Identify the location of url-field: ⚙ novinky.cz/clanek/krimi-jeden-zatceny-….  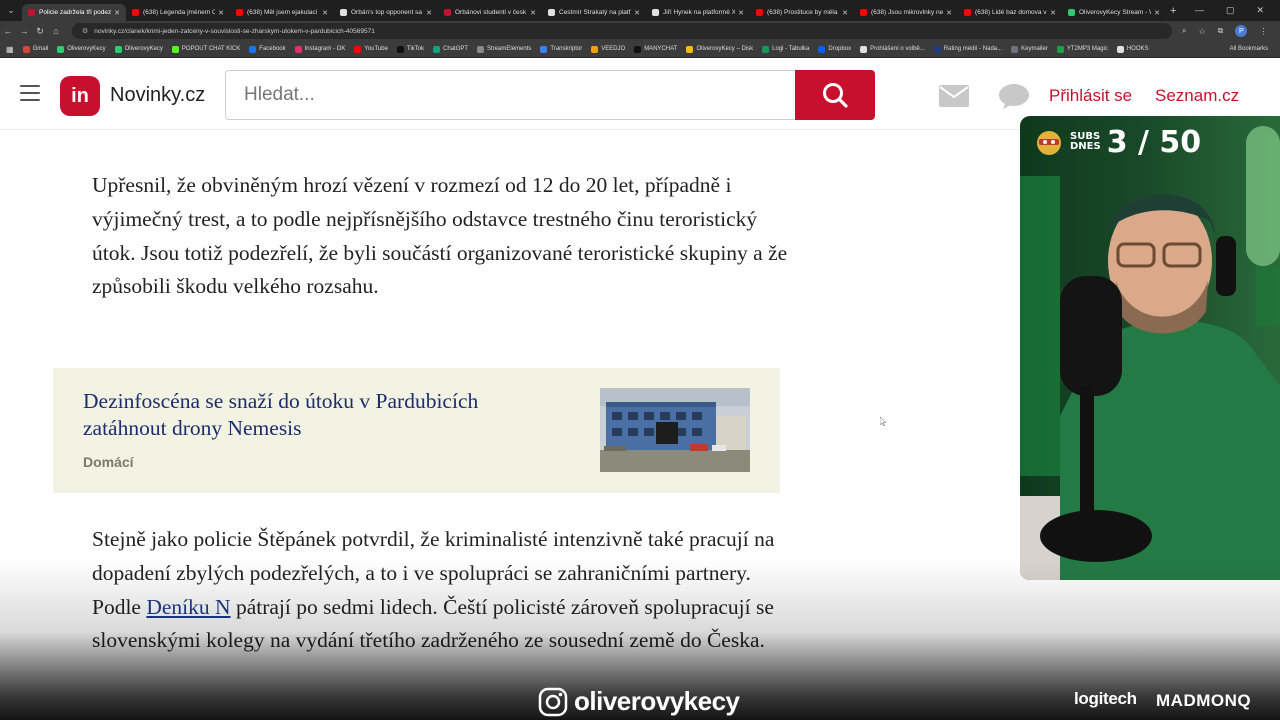
(622, 31).